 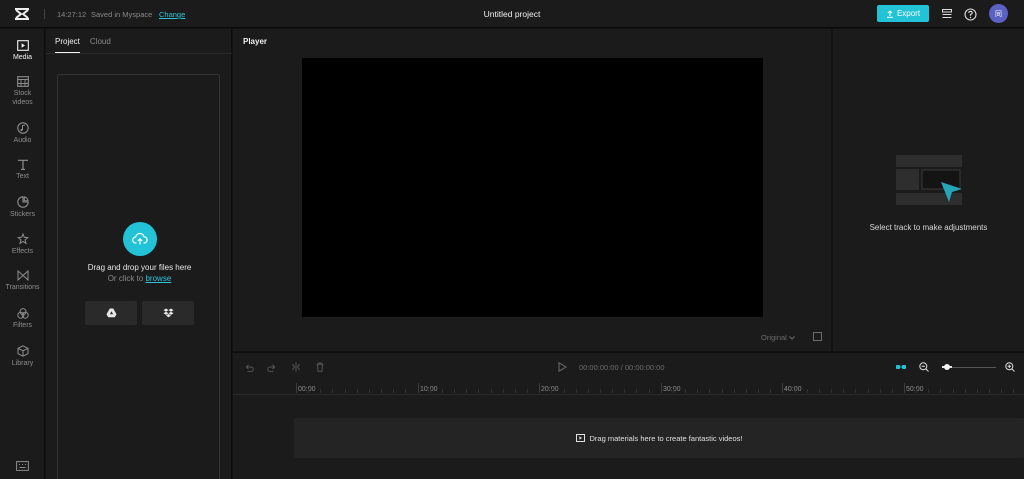 What do you see at coordinates (272, 367) in the screenshot?
I see `redo-icon` at bounding box center [272, 367].